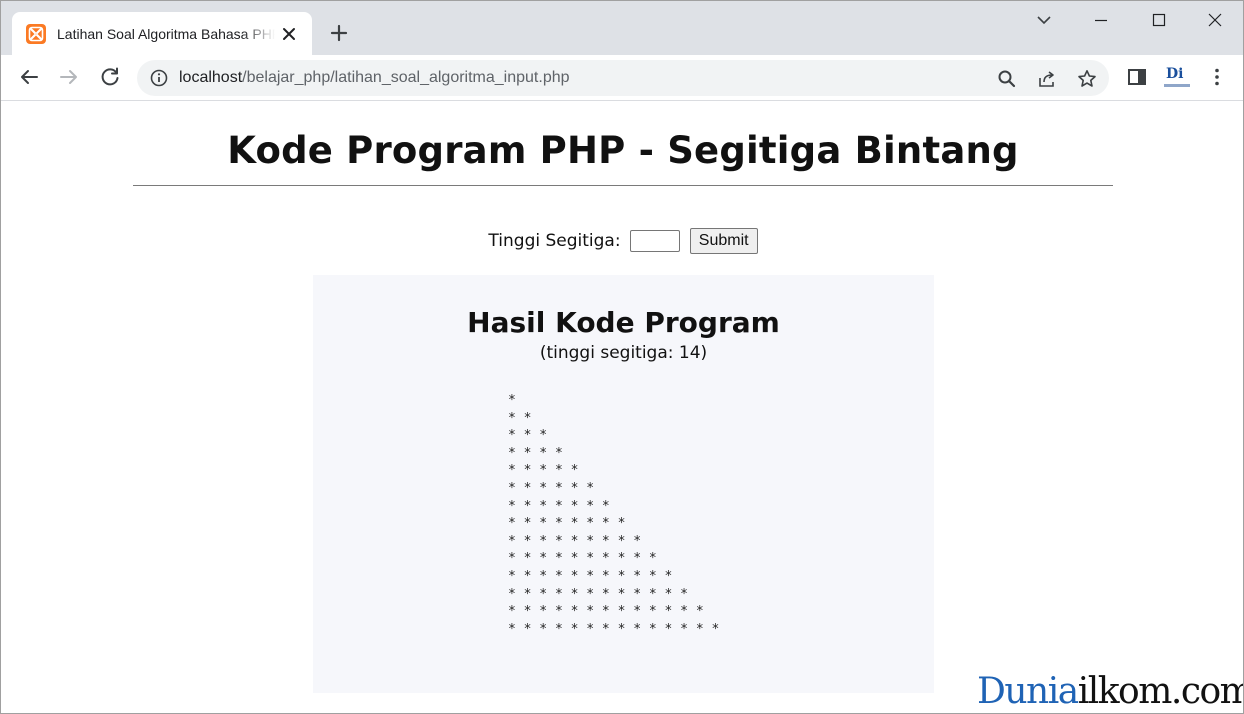 This screenshot has width=1244, height=714. Describe the element at coordinates (575, 541) in the screenshot. I see `star-row: * * * * * * * * *` at that location.